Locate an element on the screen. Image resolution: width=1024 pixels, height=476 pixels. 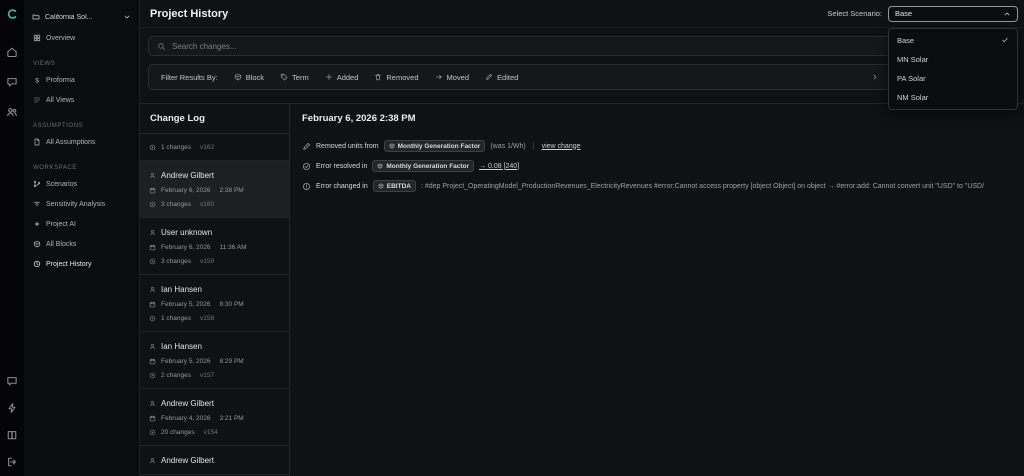
branch-icon is located at coordinates (37, 184).